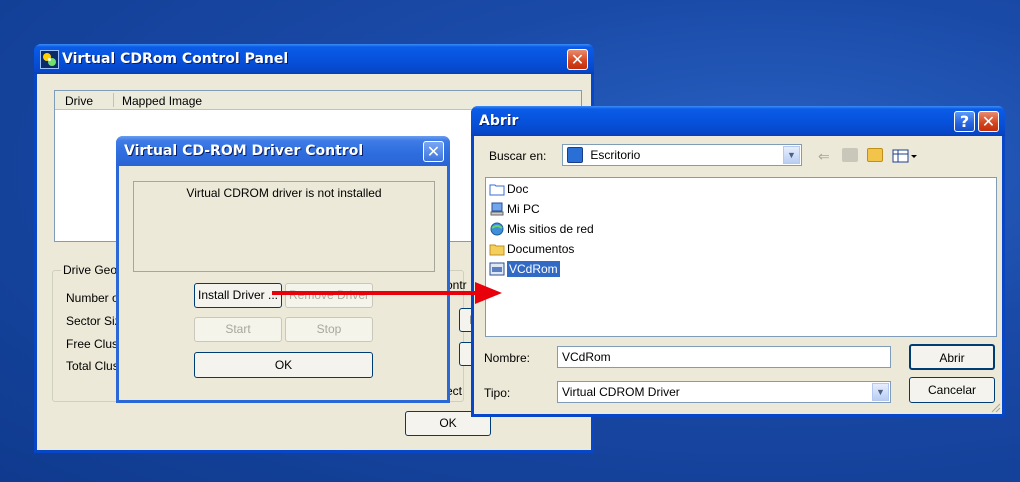  Describe the element at coordinates (499, 121) in the screenshot. I see `open-dialog-title: Abrir` at that location.